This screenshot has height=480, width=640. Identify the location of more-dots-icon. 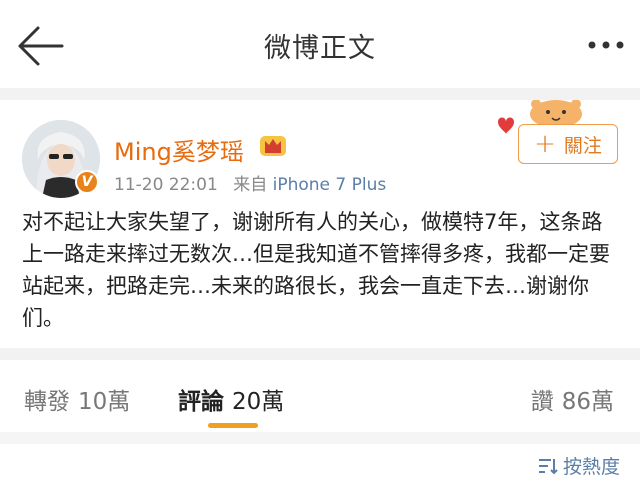
(606, 45).